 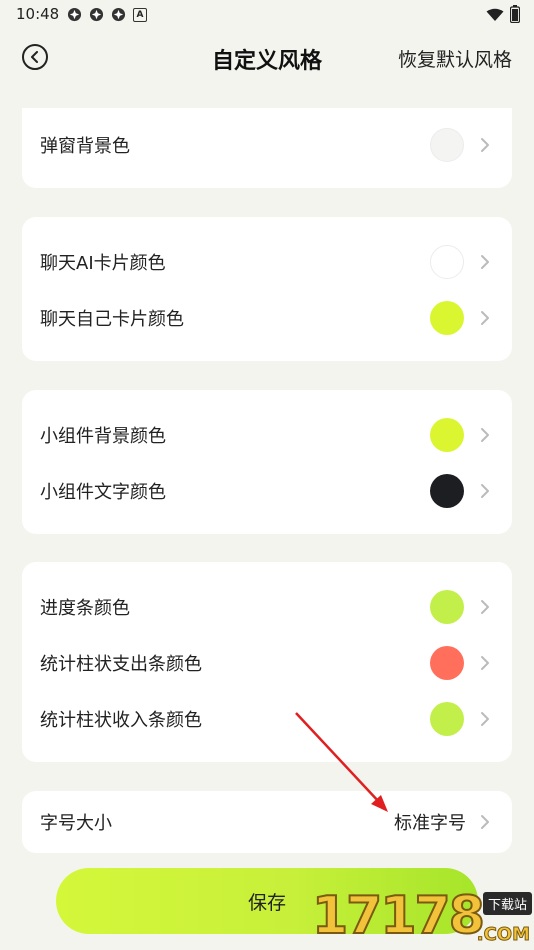 I want to click on watermark-digits: 17178, so click(x=398, y=916).